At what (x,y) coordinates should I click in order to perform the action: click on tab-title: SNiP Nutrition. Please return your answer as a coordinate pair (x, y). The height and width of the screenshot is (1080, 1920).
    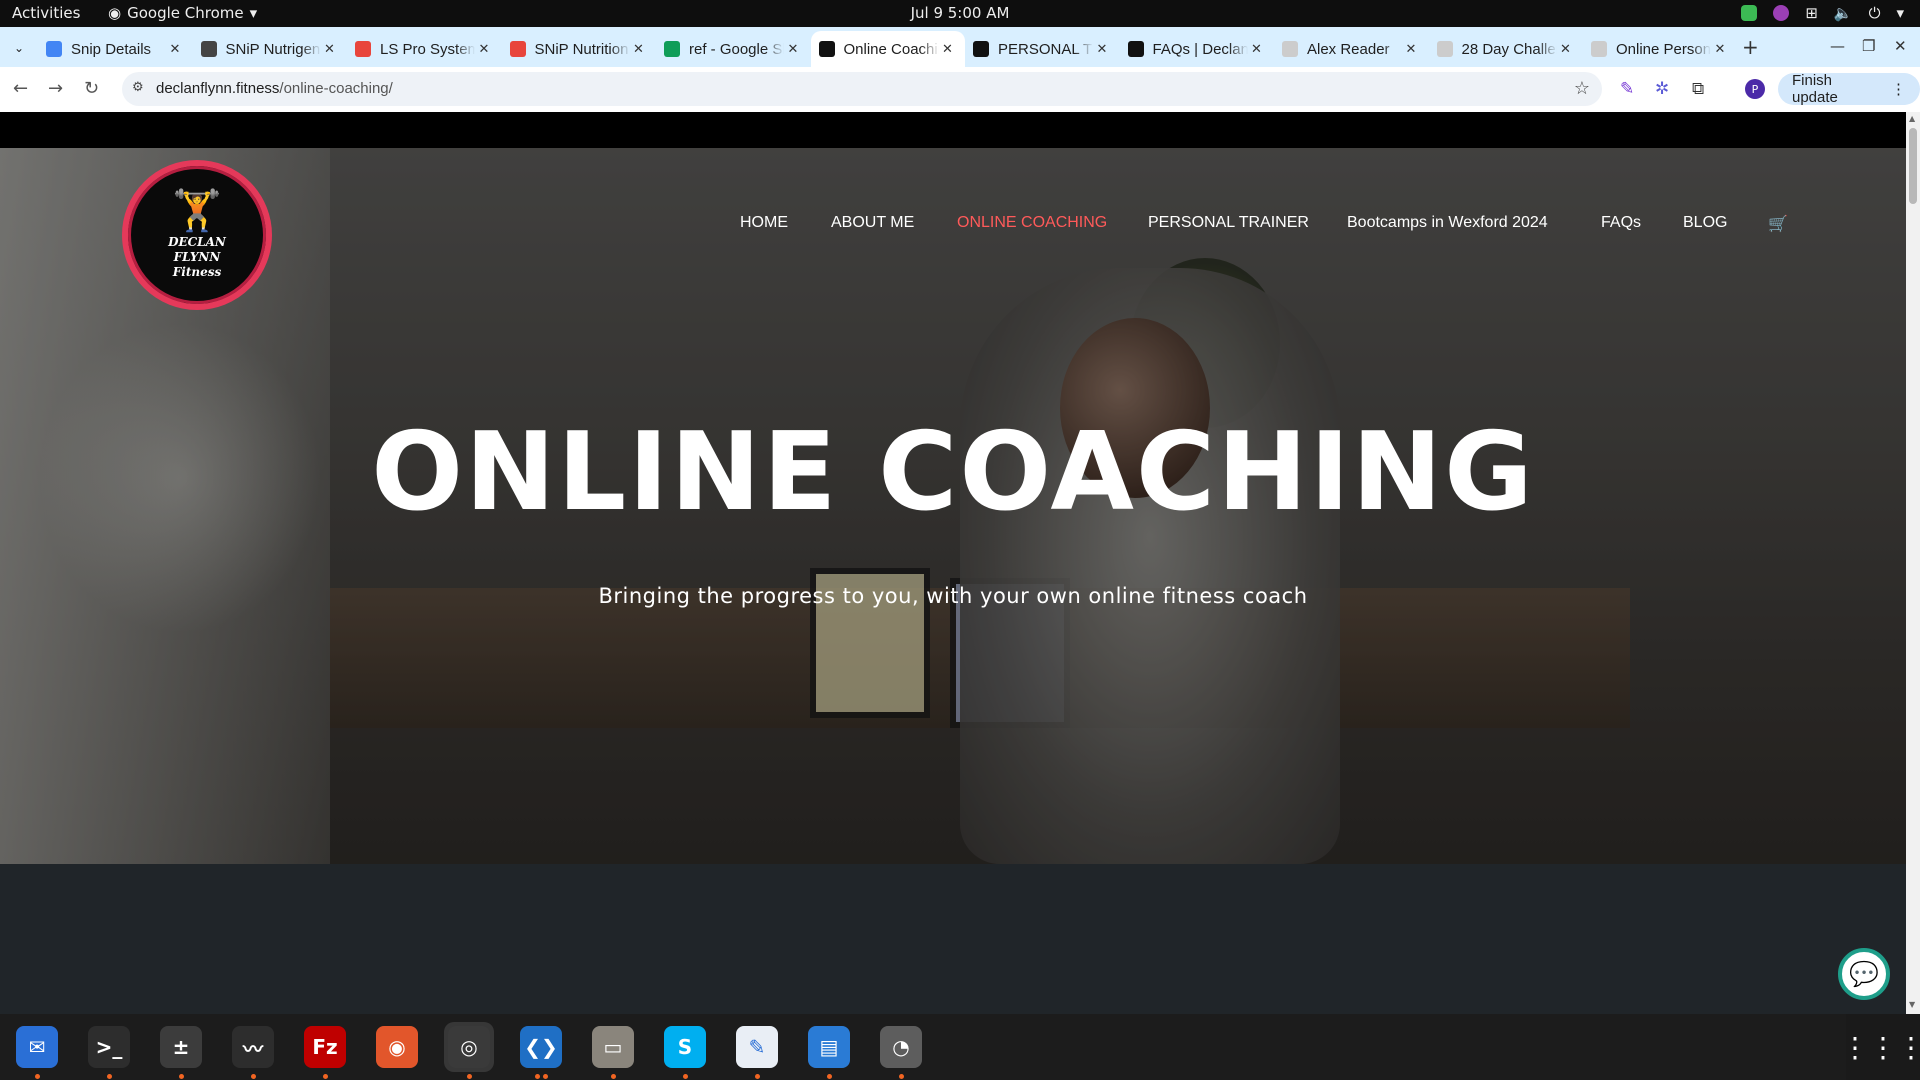
    Looking at the image, I should click on (581, 49).